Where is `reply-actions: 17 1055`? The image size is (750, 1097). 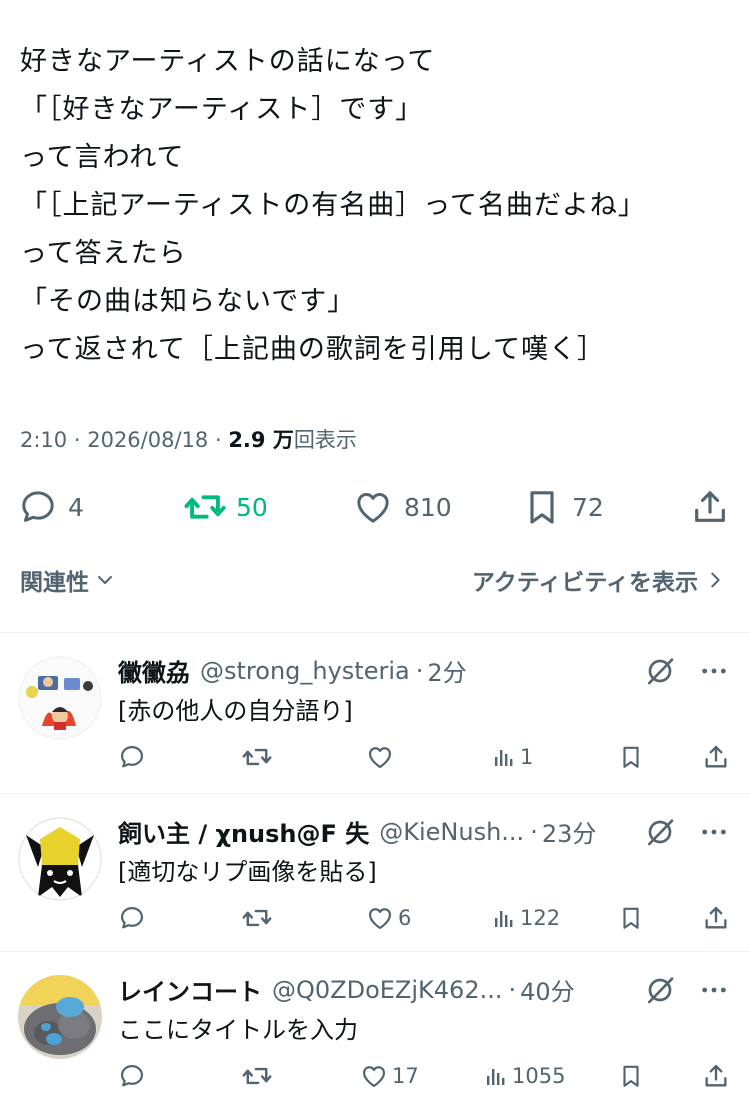
reply-actions: 17 1055 is located at coordinates (428, 1076).